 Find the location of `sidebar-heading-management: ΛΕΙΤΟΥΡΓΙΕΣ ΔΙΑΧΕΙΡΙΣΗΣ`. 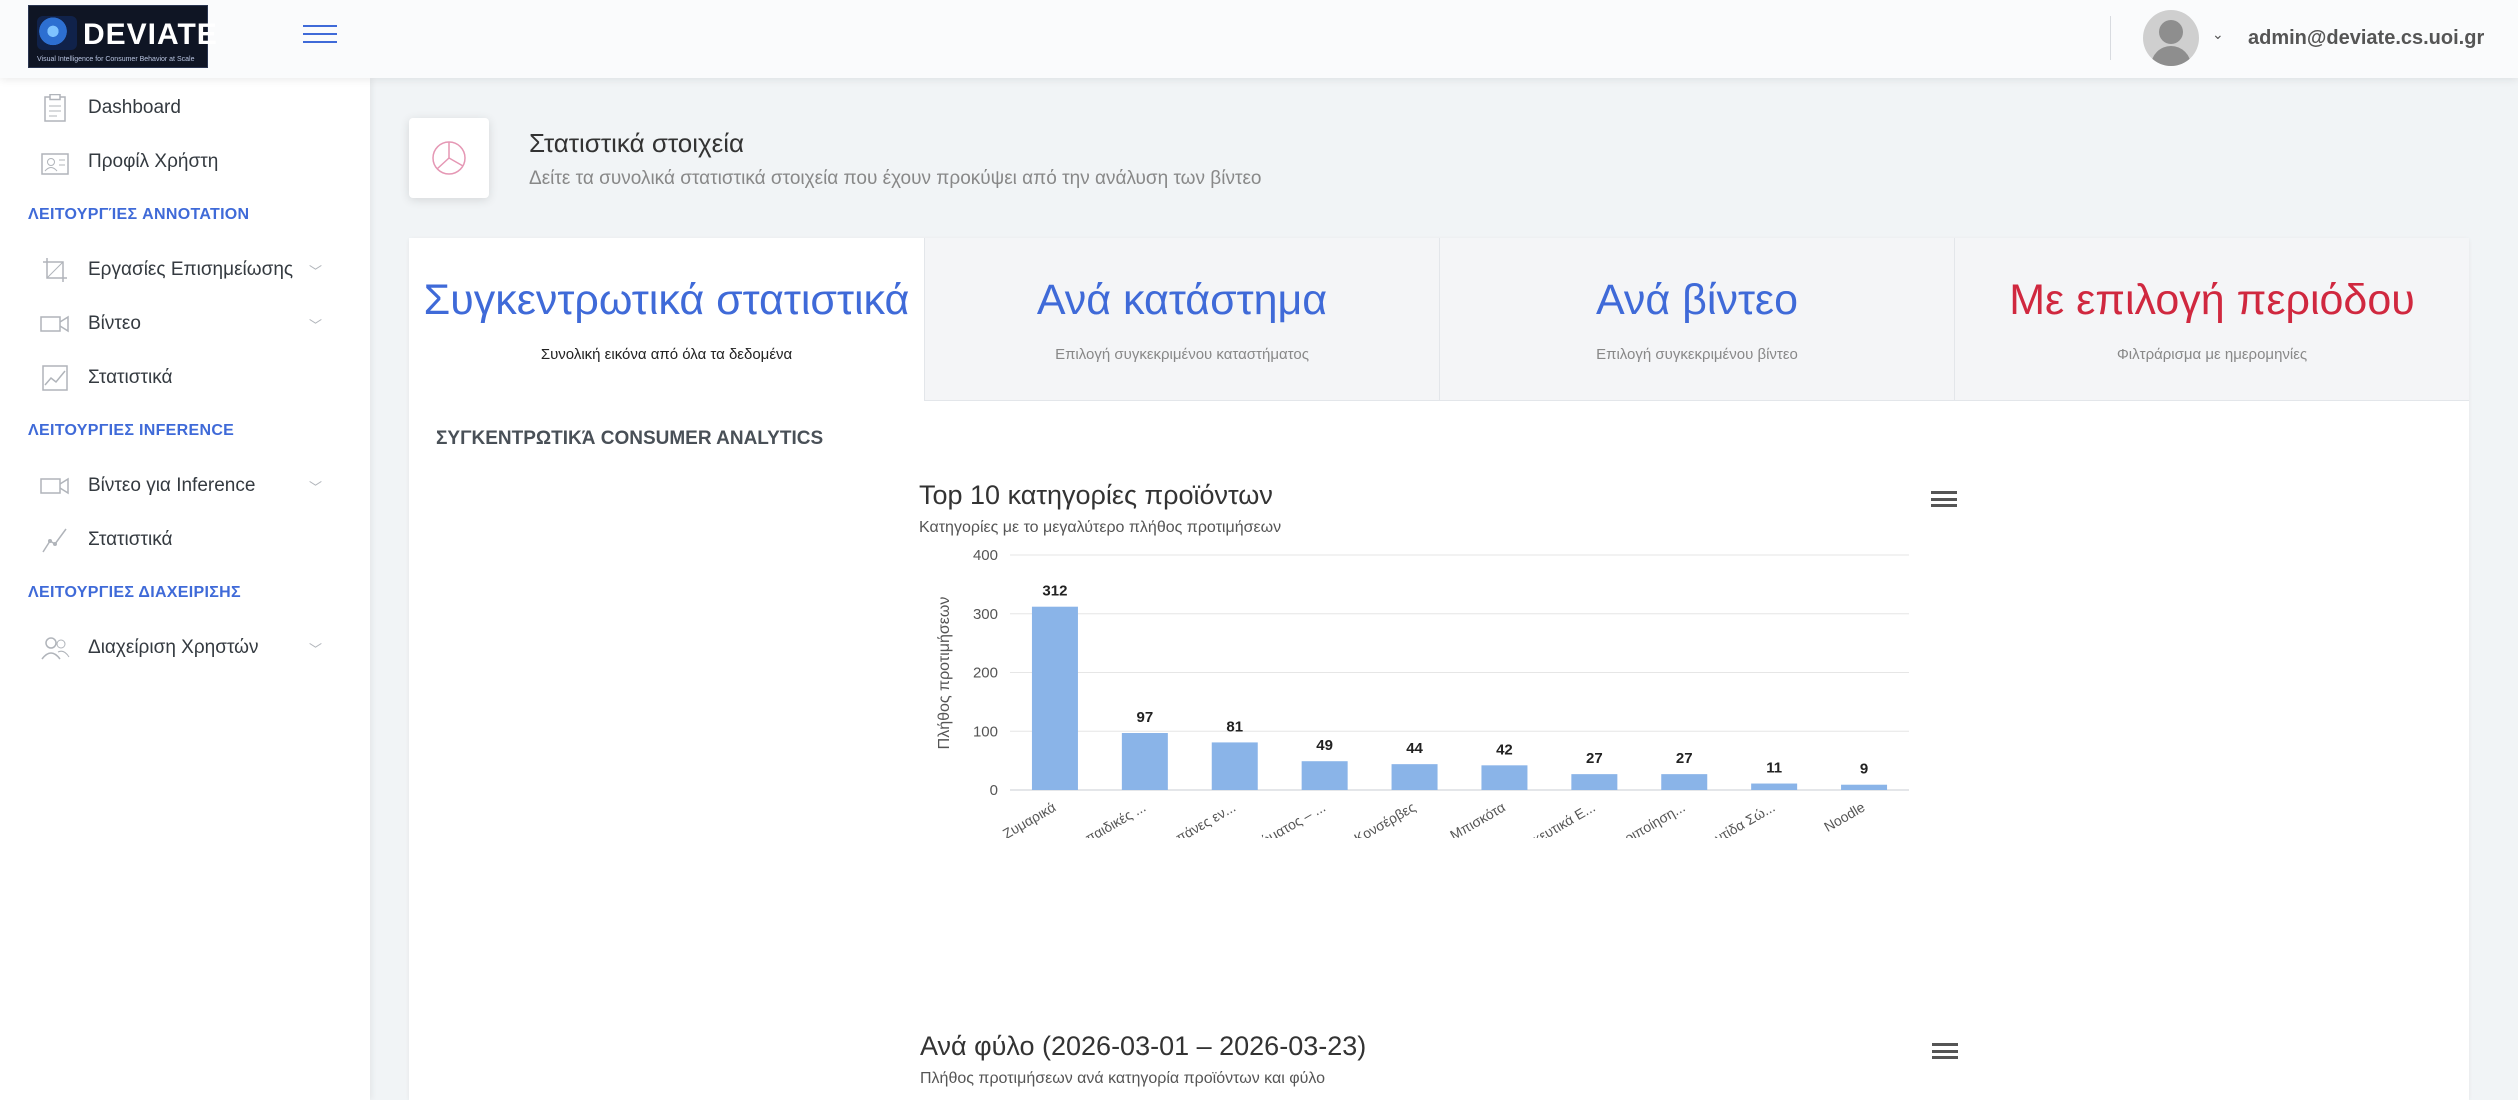

sidebar-heading-management: ΛΕΙΤΟΥΡΓΙΕΣ ΔΙΑΧΕΙΡΙΣΗΣ is located at coordinates (134, 592).